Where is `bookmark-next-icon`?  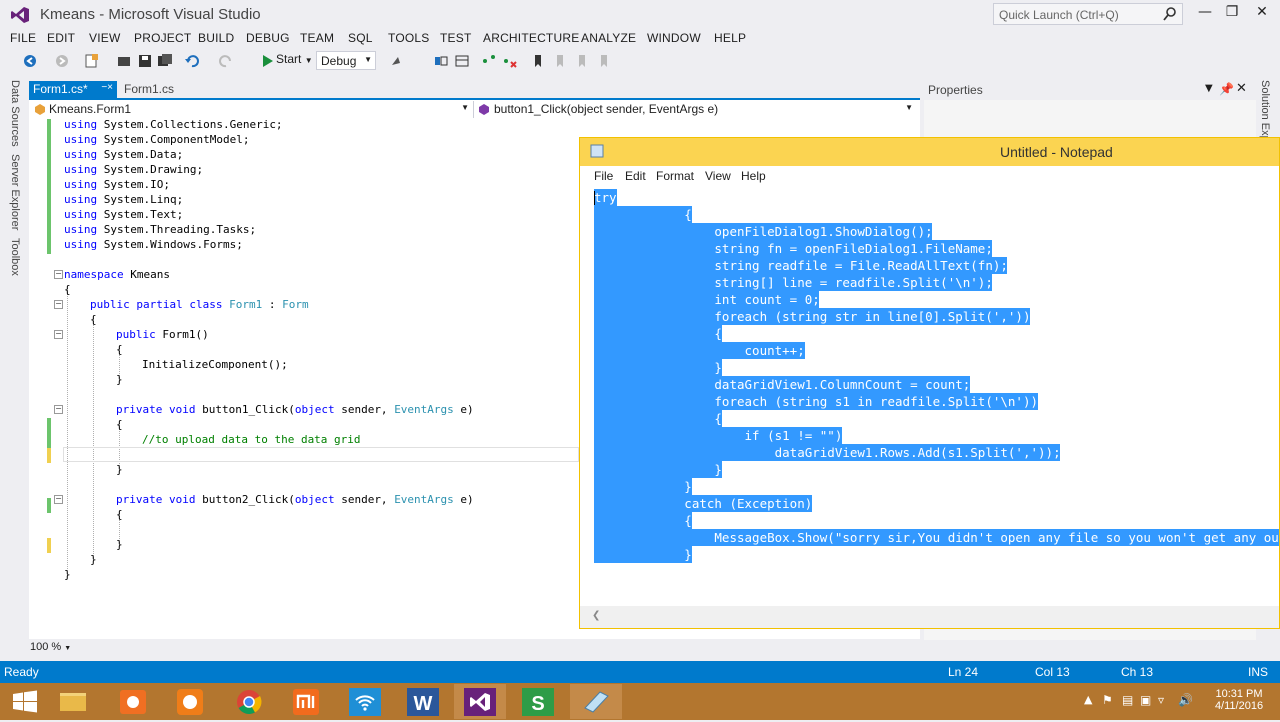 bookmark-next-icon is located at coordinates (582, 61).